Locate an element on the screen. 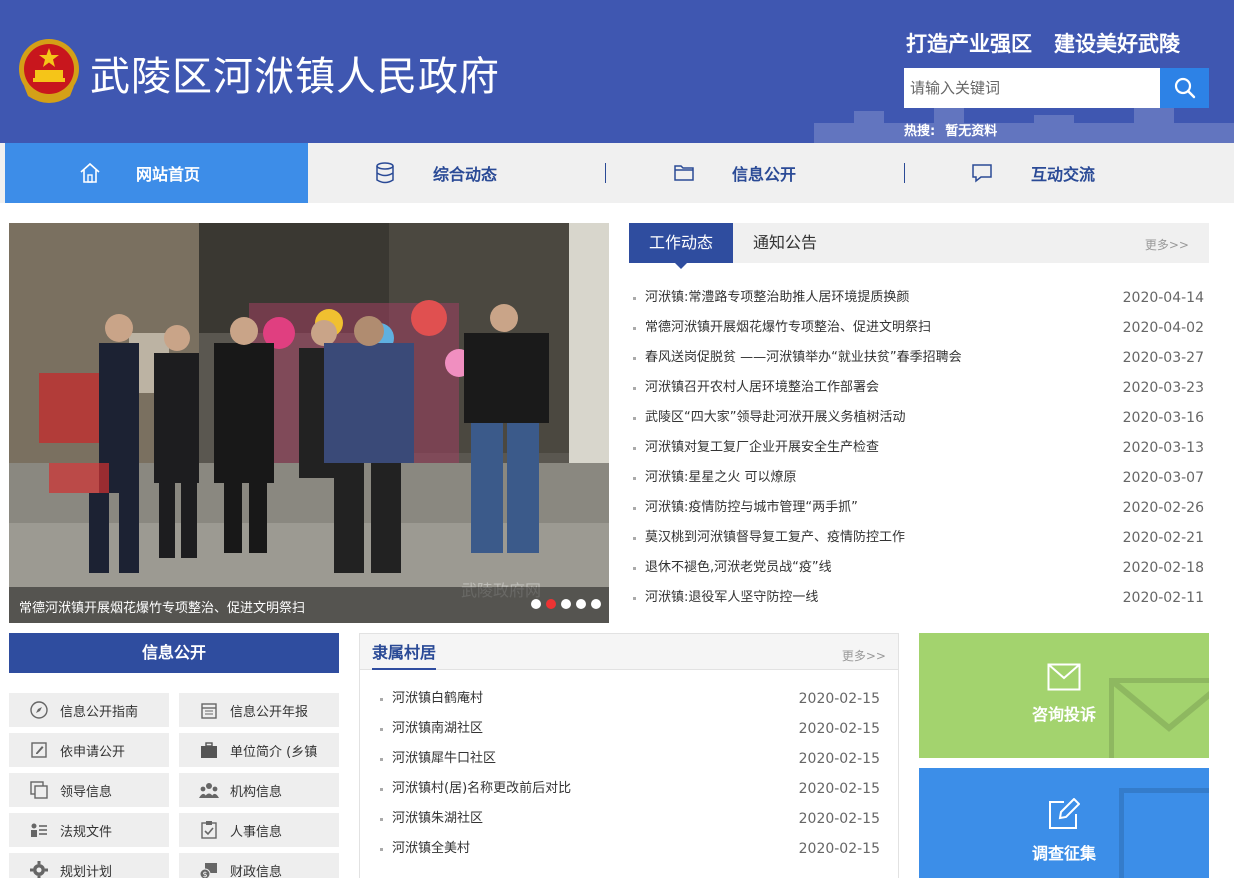 This screenshot has height=878, width=1234. search-box is located at coordinates (1056, 88).